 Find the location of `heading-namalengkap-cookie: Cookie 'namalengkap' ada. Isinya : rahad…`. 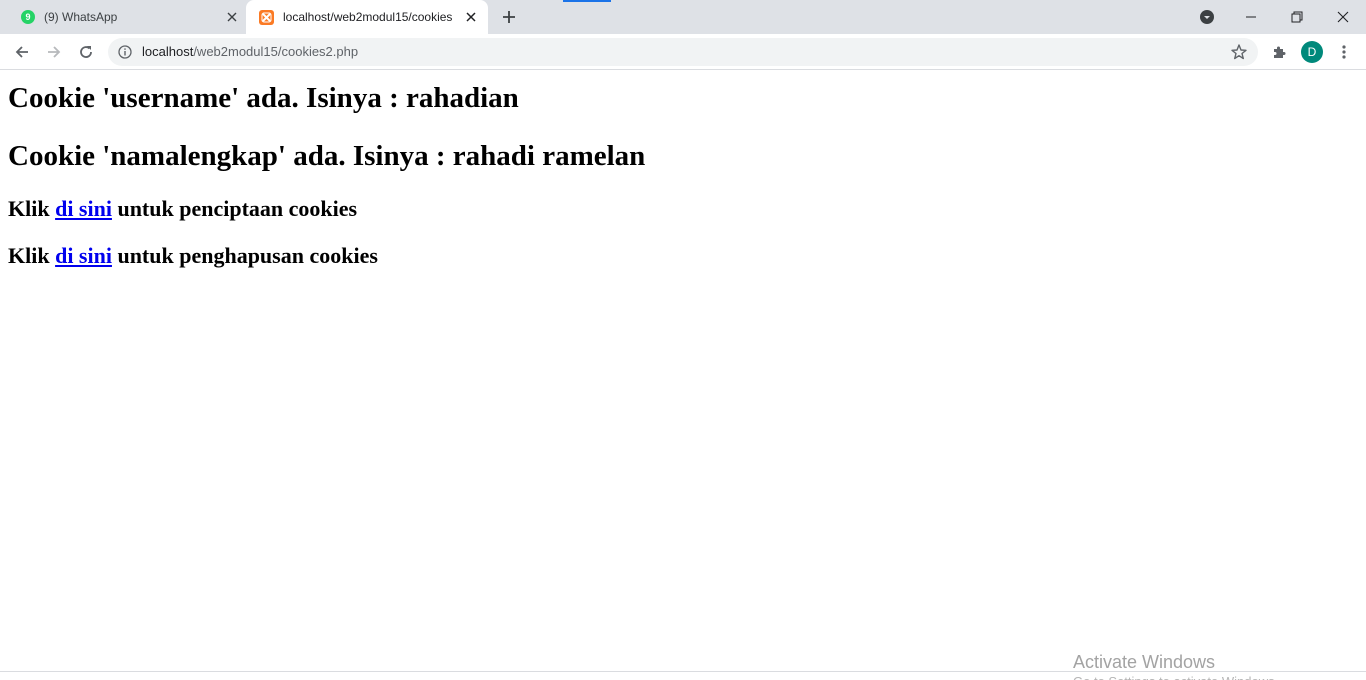

heading-namalengkap-cookie: Cookie 'namalengkap' ada. Isinya : rahad… is located at coordinates (327, 156).